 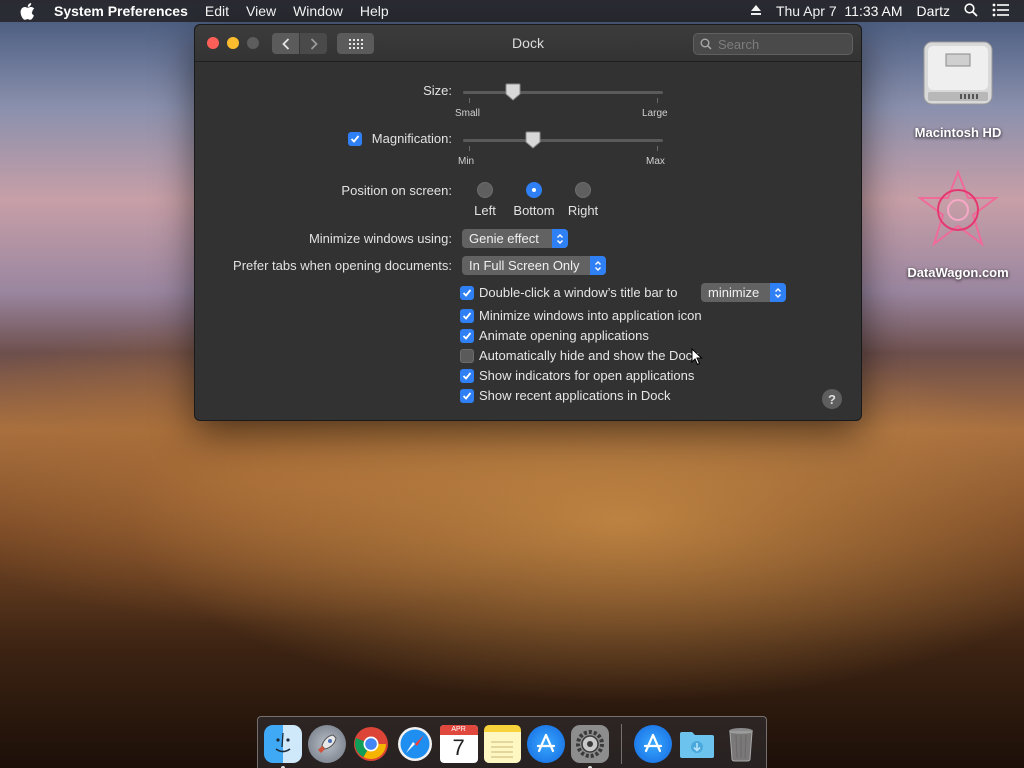 I want to click on option-label-2: Automatically hide and show the Dock, so click(x=589, y=355).